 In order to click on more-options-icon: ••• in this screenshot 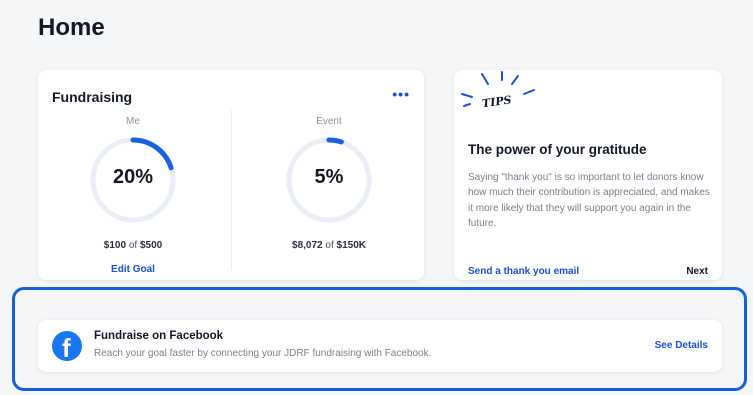, I will do `click(401, 94)`.